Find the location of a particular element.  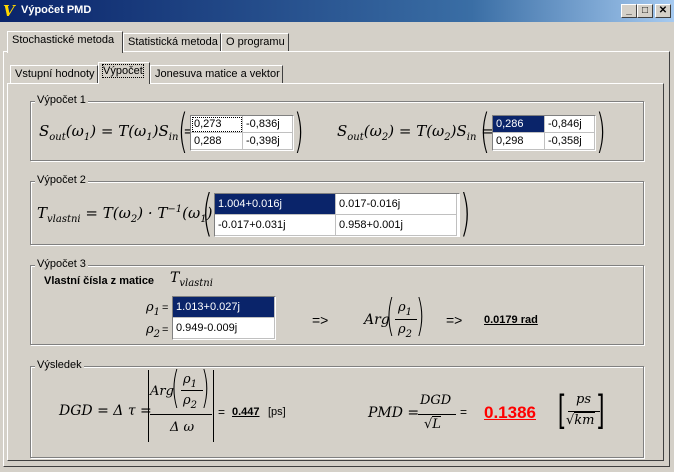

eigenvalues-list: 1.013+0.027j 0.949-0.009j is located at coordinates (224, 318).